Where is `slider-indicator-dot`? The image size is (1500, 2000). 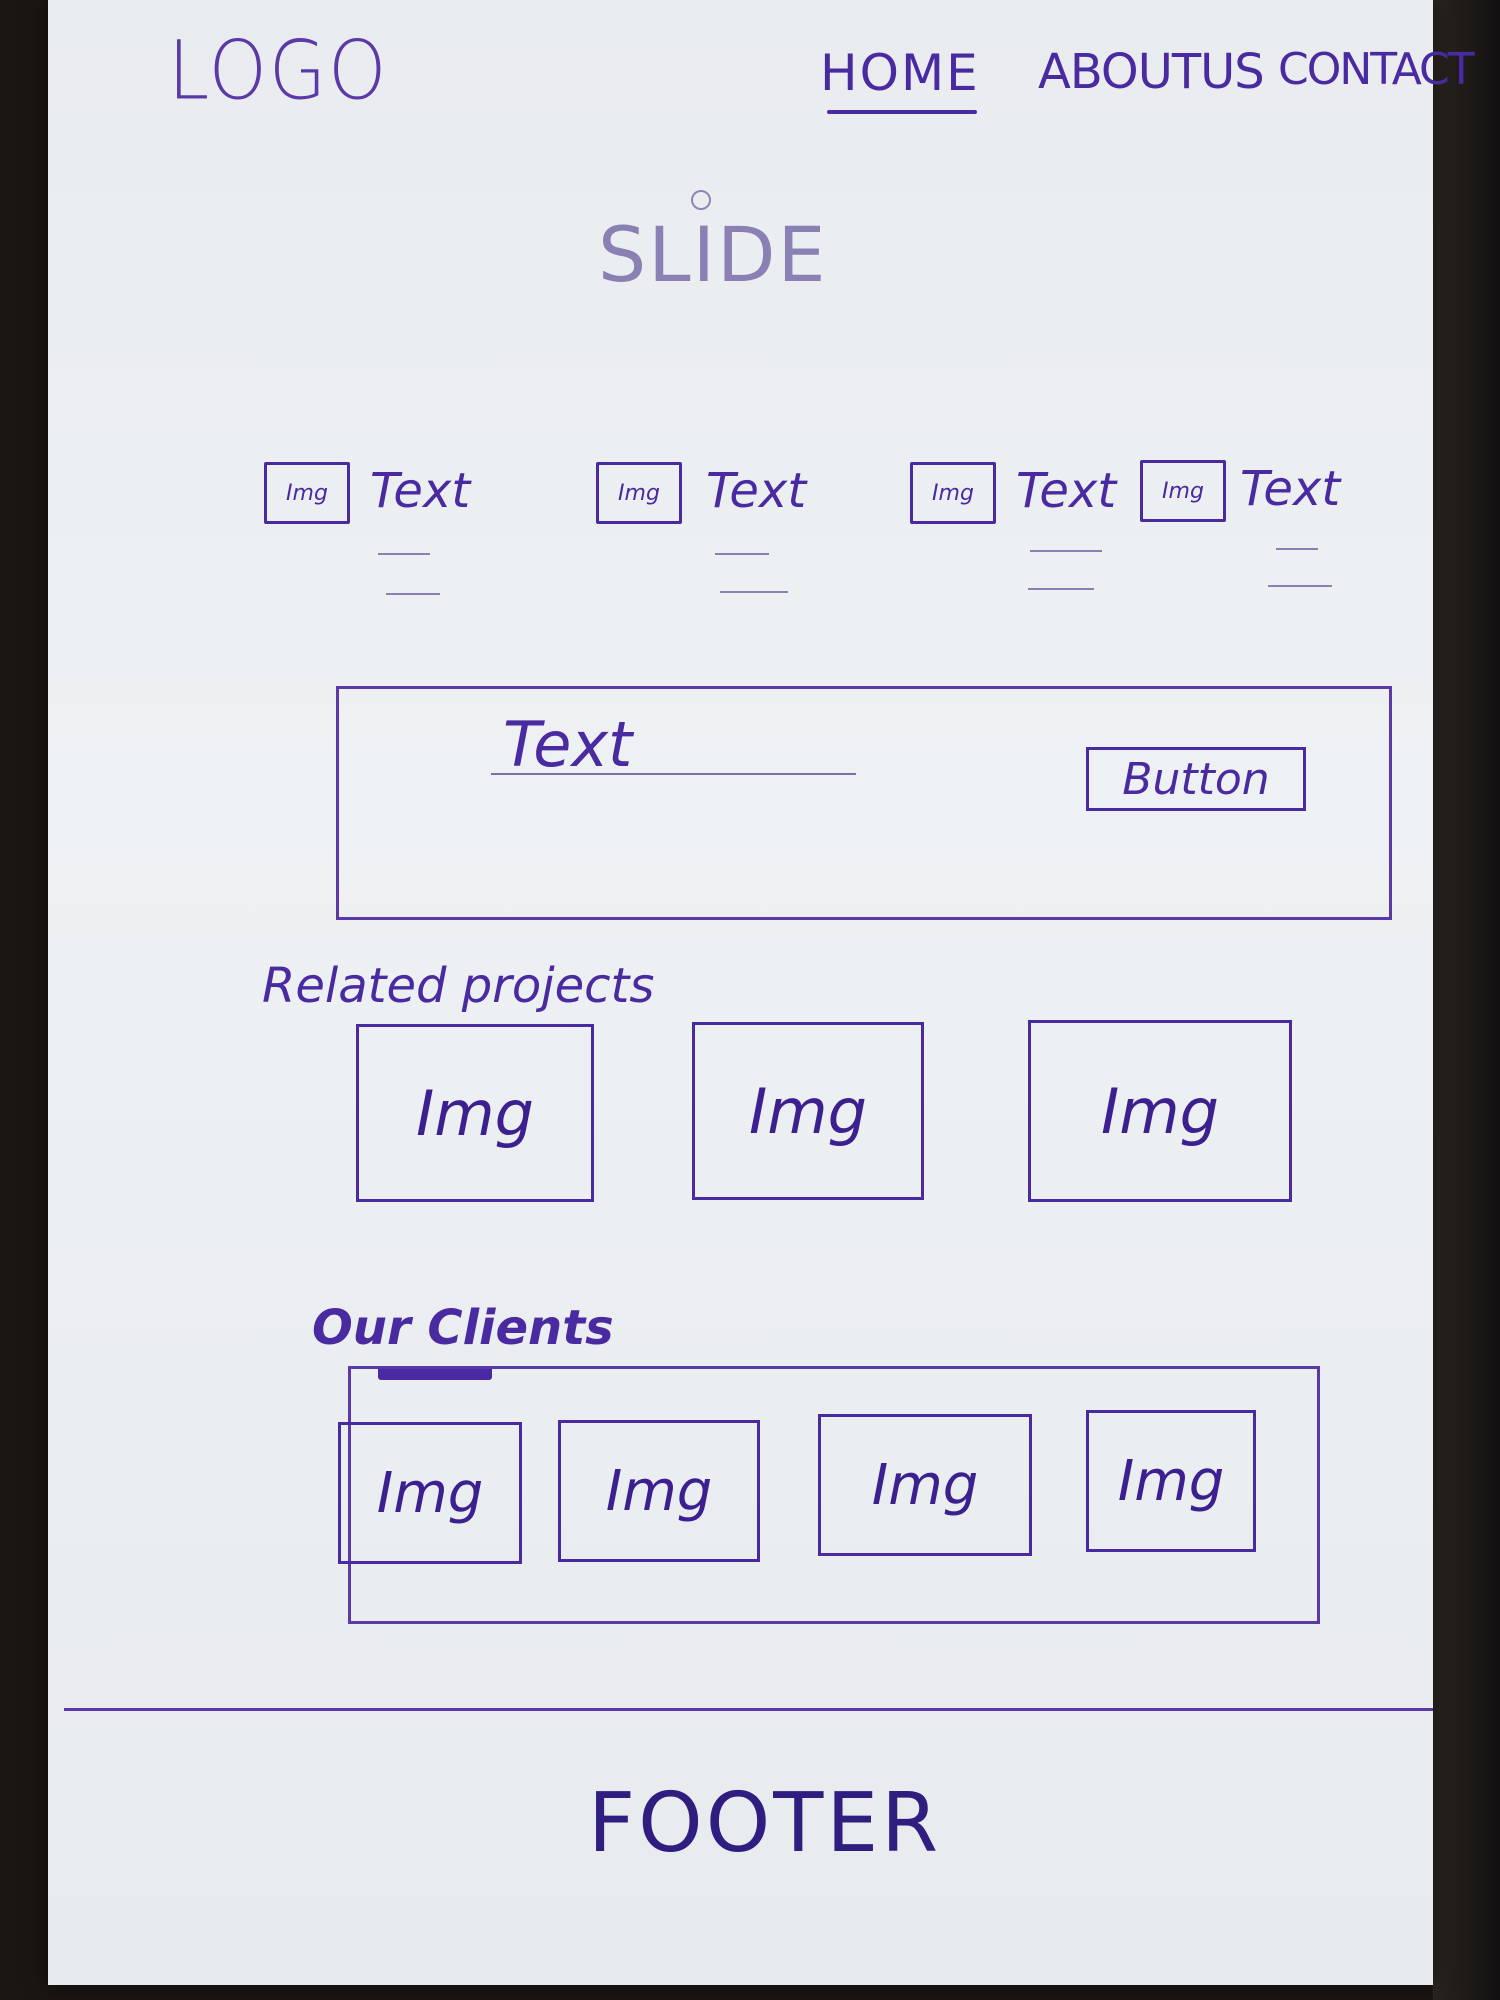
slider-indicator-dot is located at coordinates (701, 200).